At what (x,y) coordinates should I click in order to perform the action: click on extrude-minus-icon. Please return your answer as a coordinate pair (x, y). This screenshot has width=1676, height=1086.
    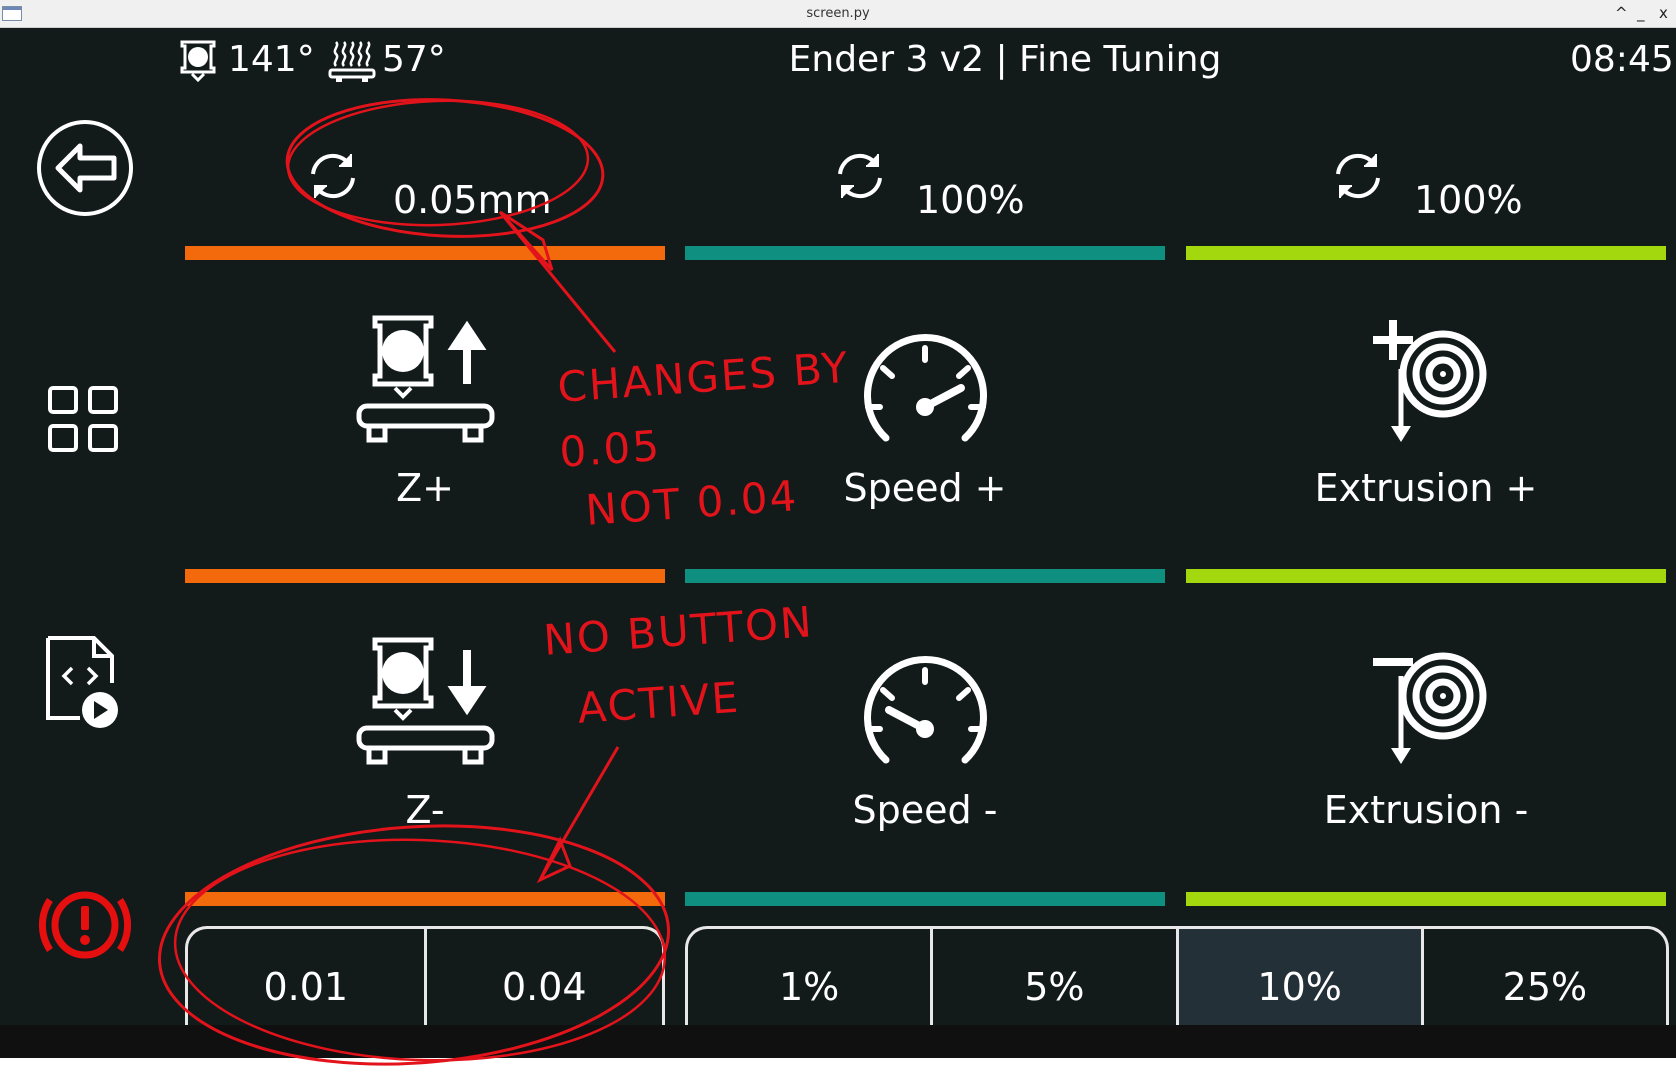
    Looking at the image, I should click on (1430, 708).